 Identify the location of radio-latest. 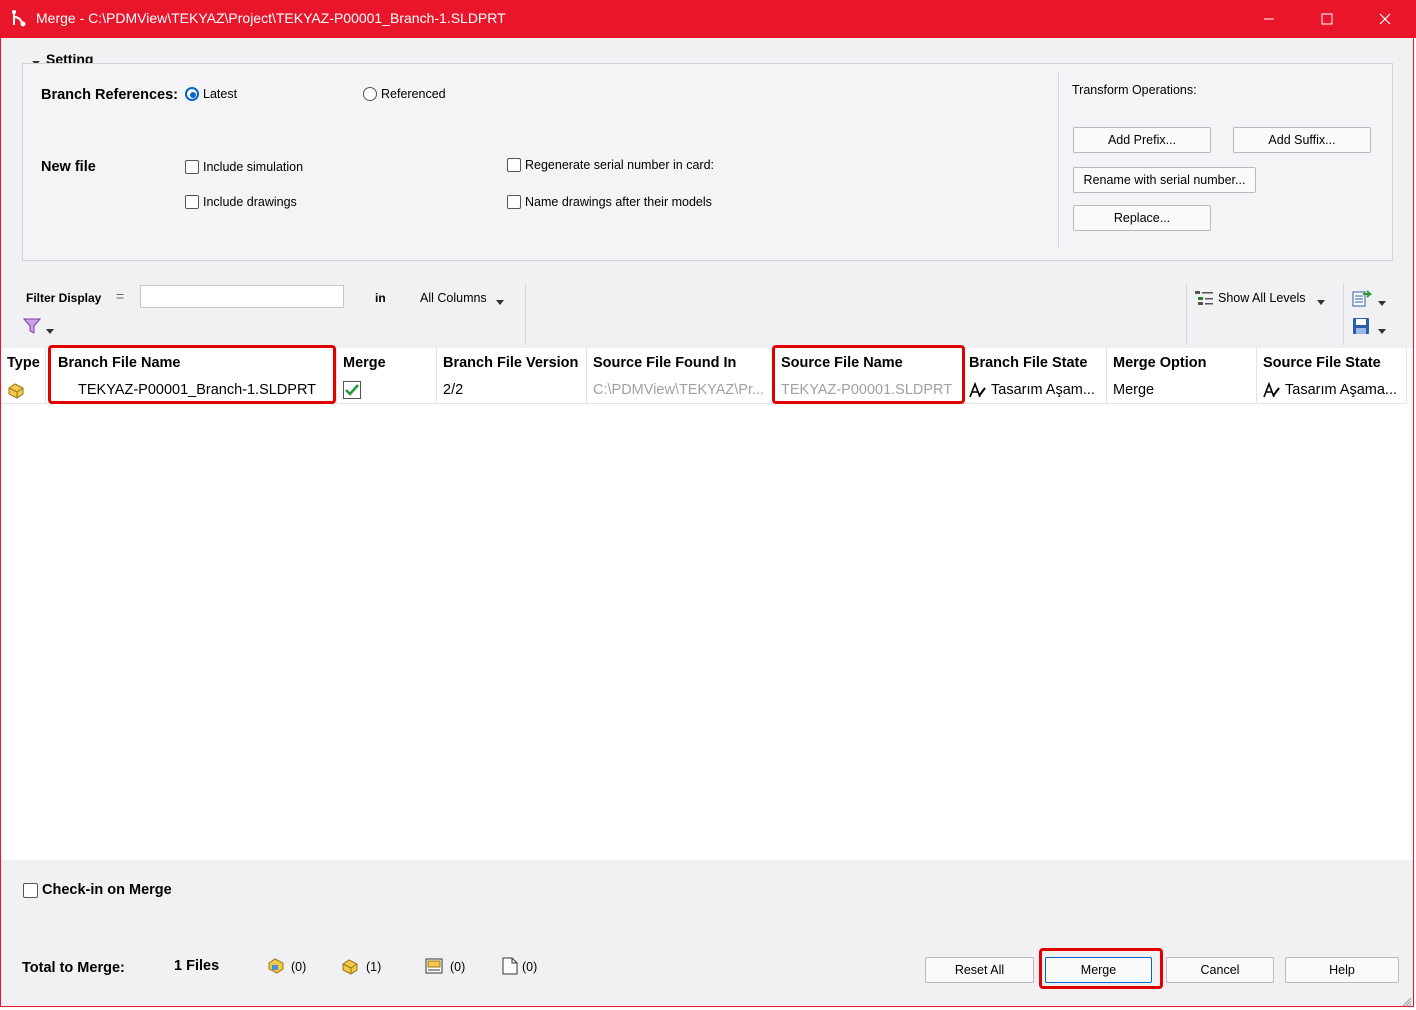
(192, 94).